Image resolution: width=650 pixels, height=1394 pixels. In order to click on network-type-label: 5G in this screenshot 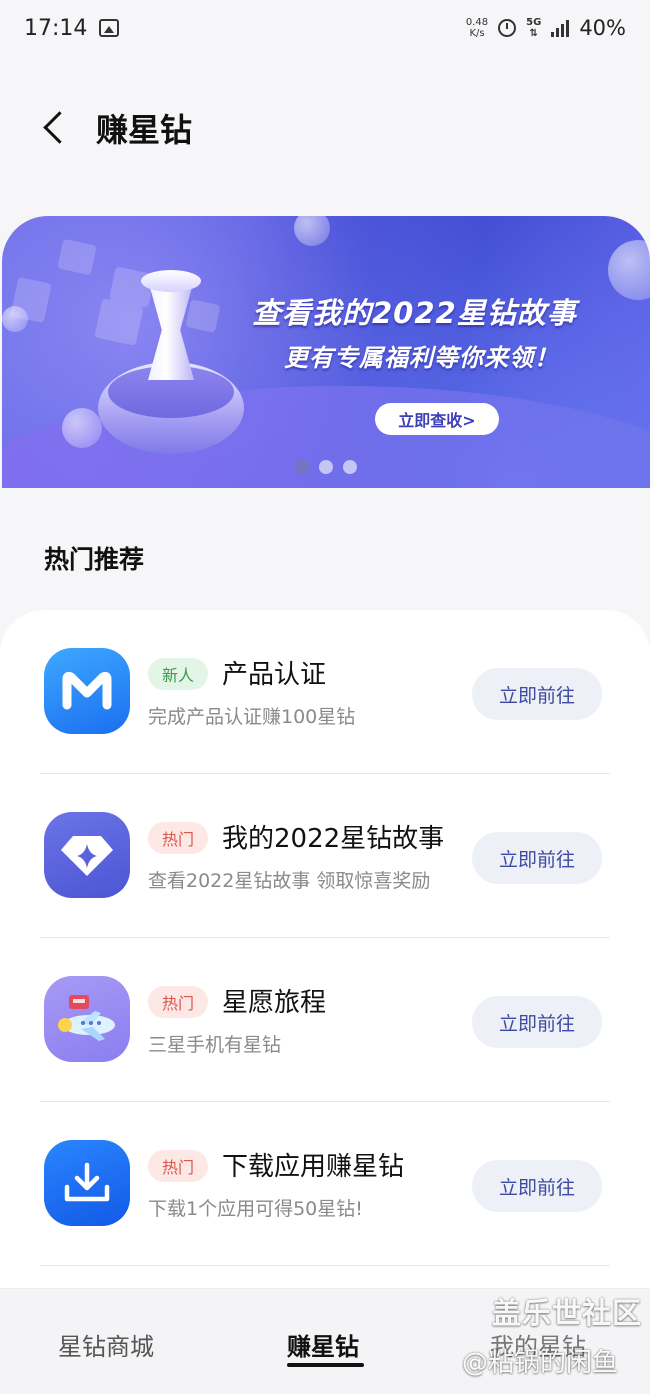, I will do `click(534, 22)`.